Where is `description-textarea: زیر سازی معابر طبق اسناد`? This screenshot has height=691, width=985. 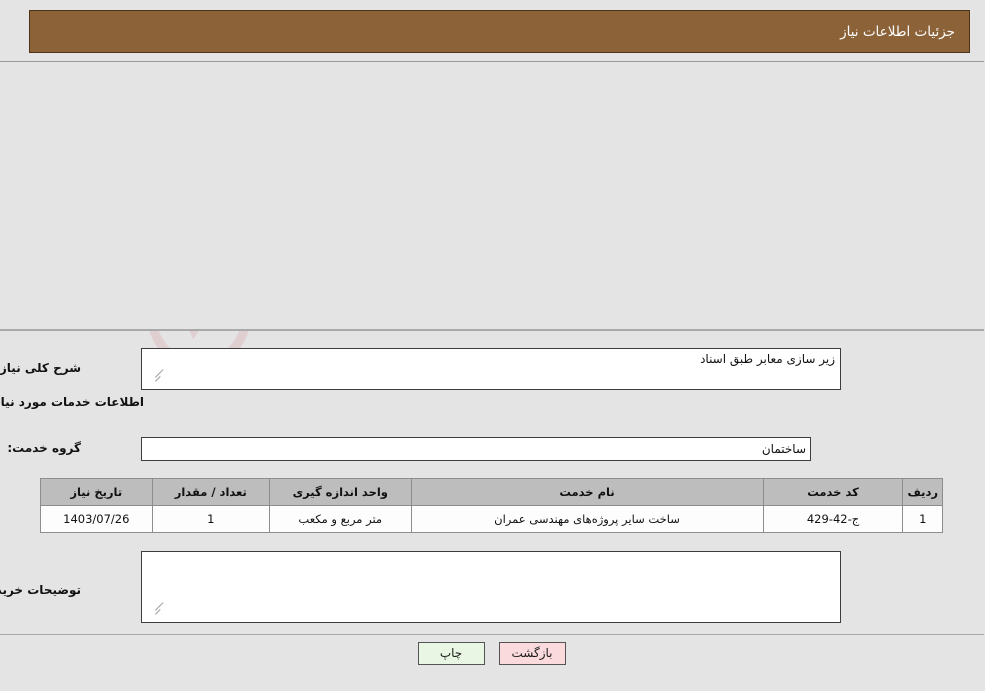
description-textarea: زیر سازی معابر طبق اسناد is located at coordinates (492, 369).